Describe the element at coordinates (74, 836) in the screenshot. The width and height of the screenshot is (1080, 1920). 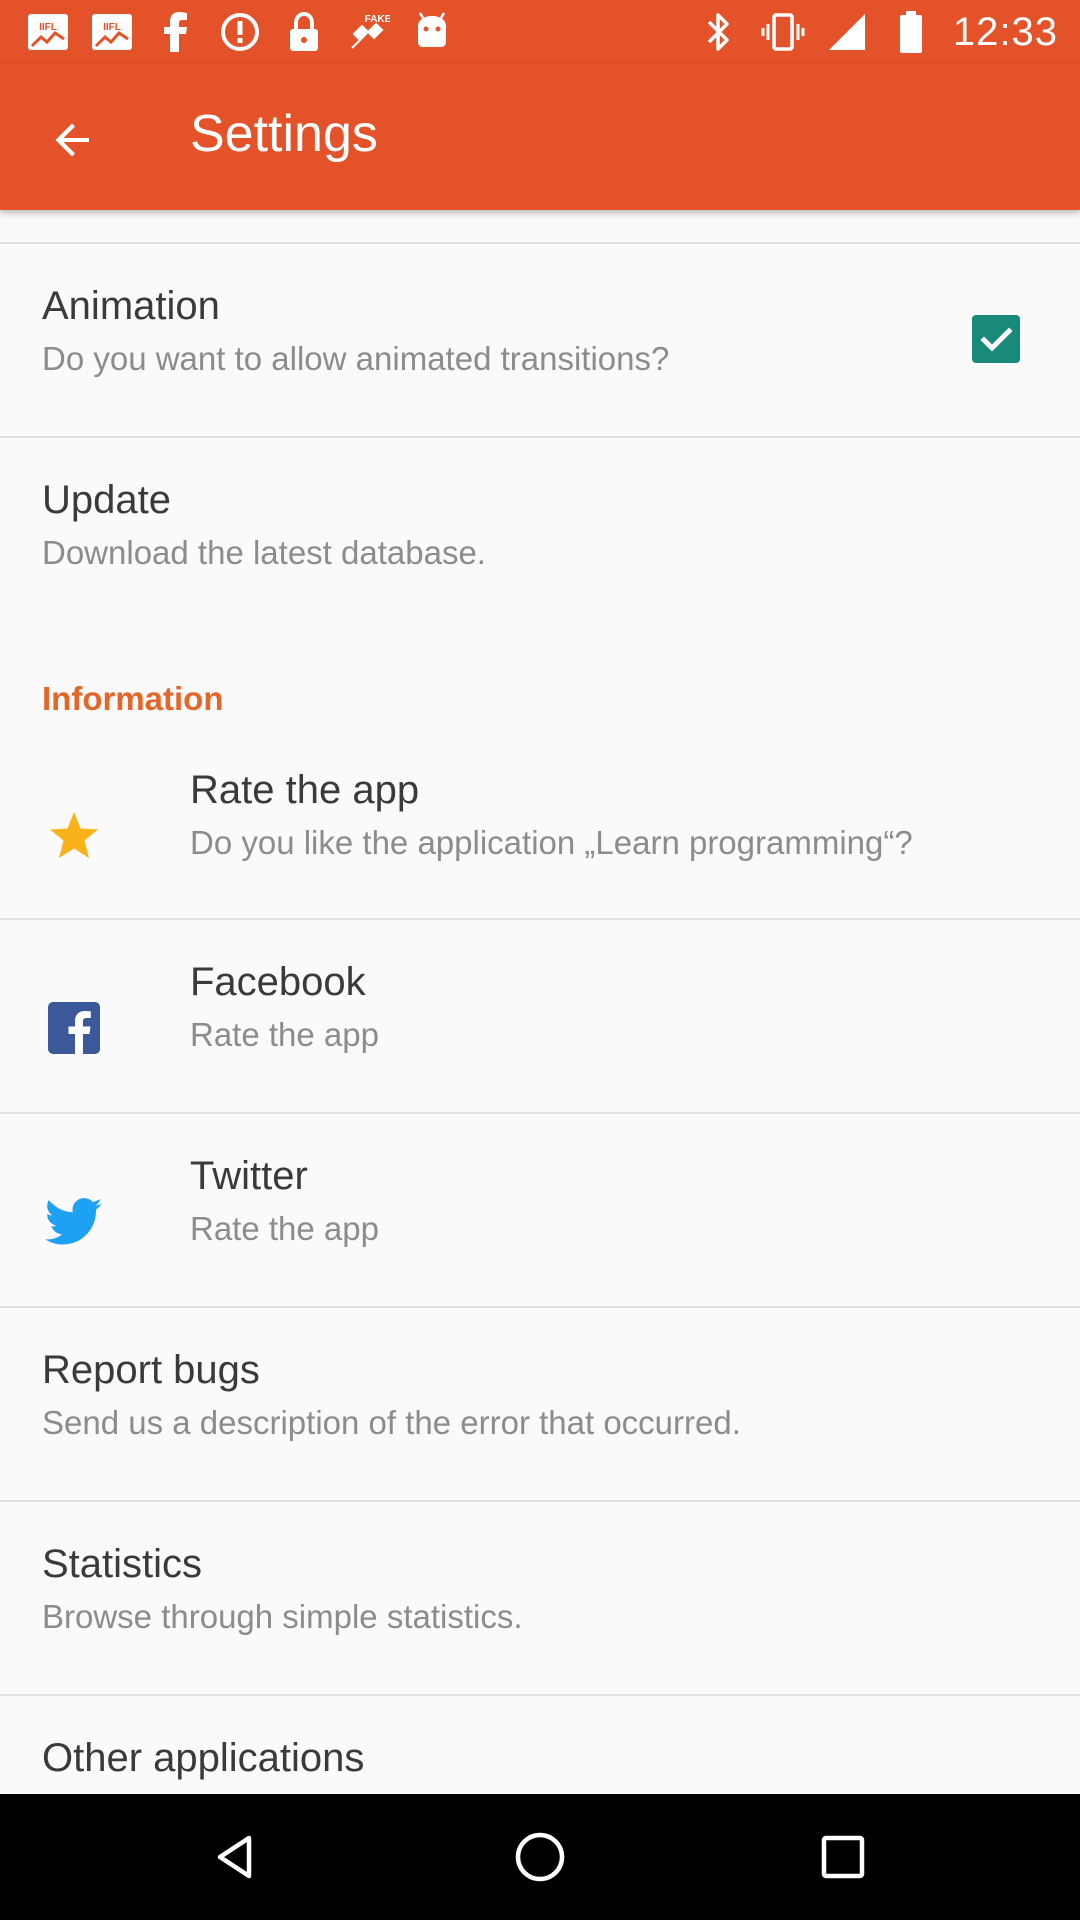
I see `star-icon` at that location.